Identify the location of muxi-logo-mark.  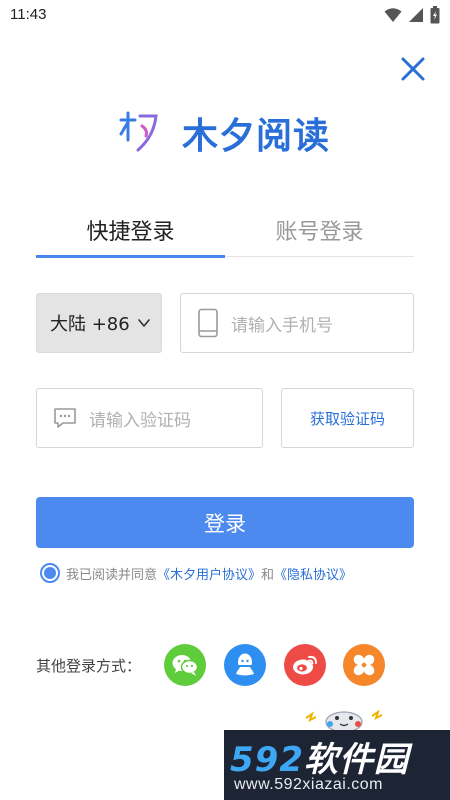
(138, 131).